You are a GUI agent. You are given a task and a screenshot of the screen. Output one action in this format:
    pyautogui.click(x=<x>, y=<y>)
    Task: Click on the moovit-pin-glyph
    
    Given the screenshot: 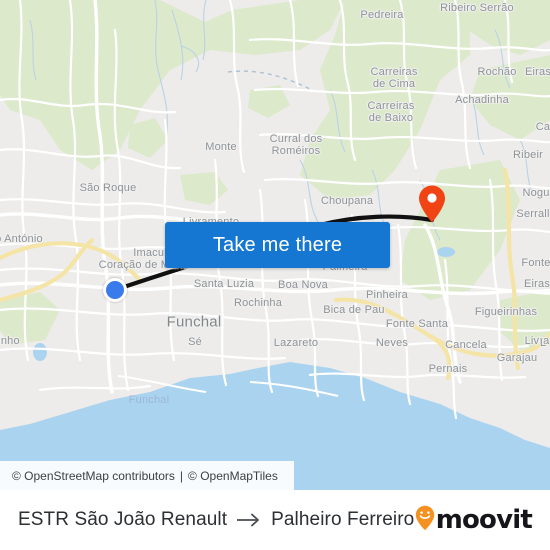 What is the action you would take?
    pyautogui.click(x=424, y=517)
    